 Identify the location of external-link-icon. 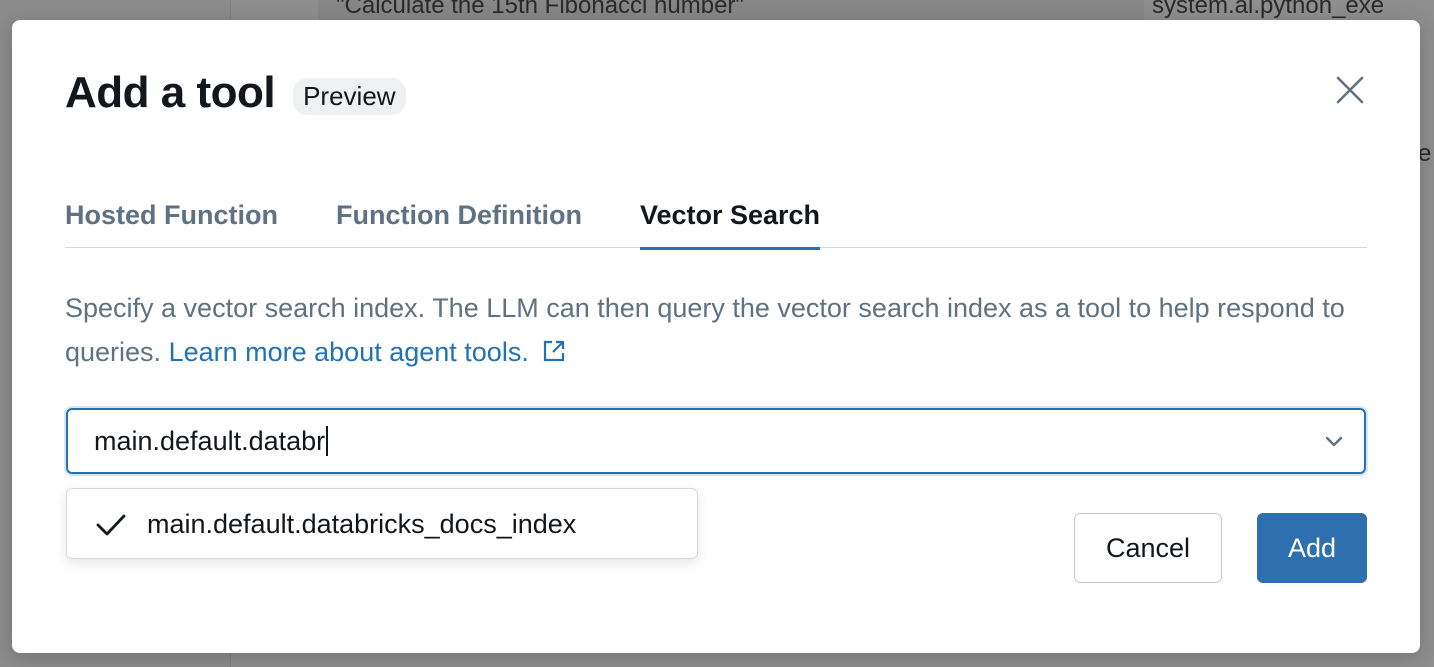
(554, 351).